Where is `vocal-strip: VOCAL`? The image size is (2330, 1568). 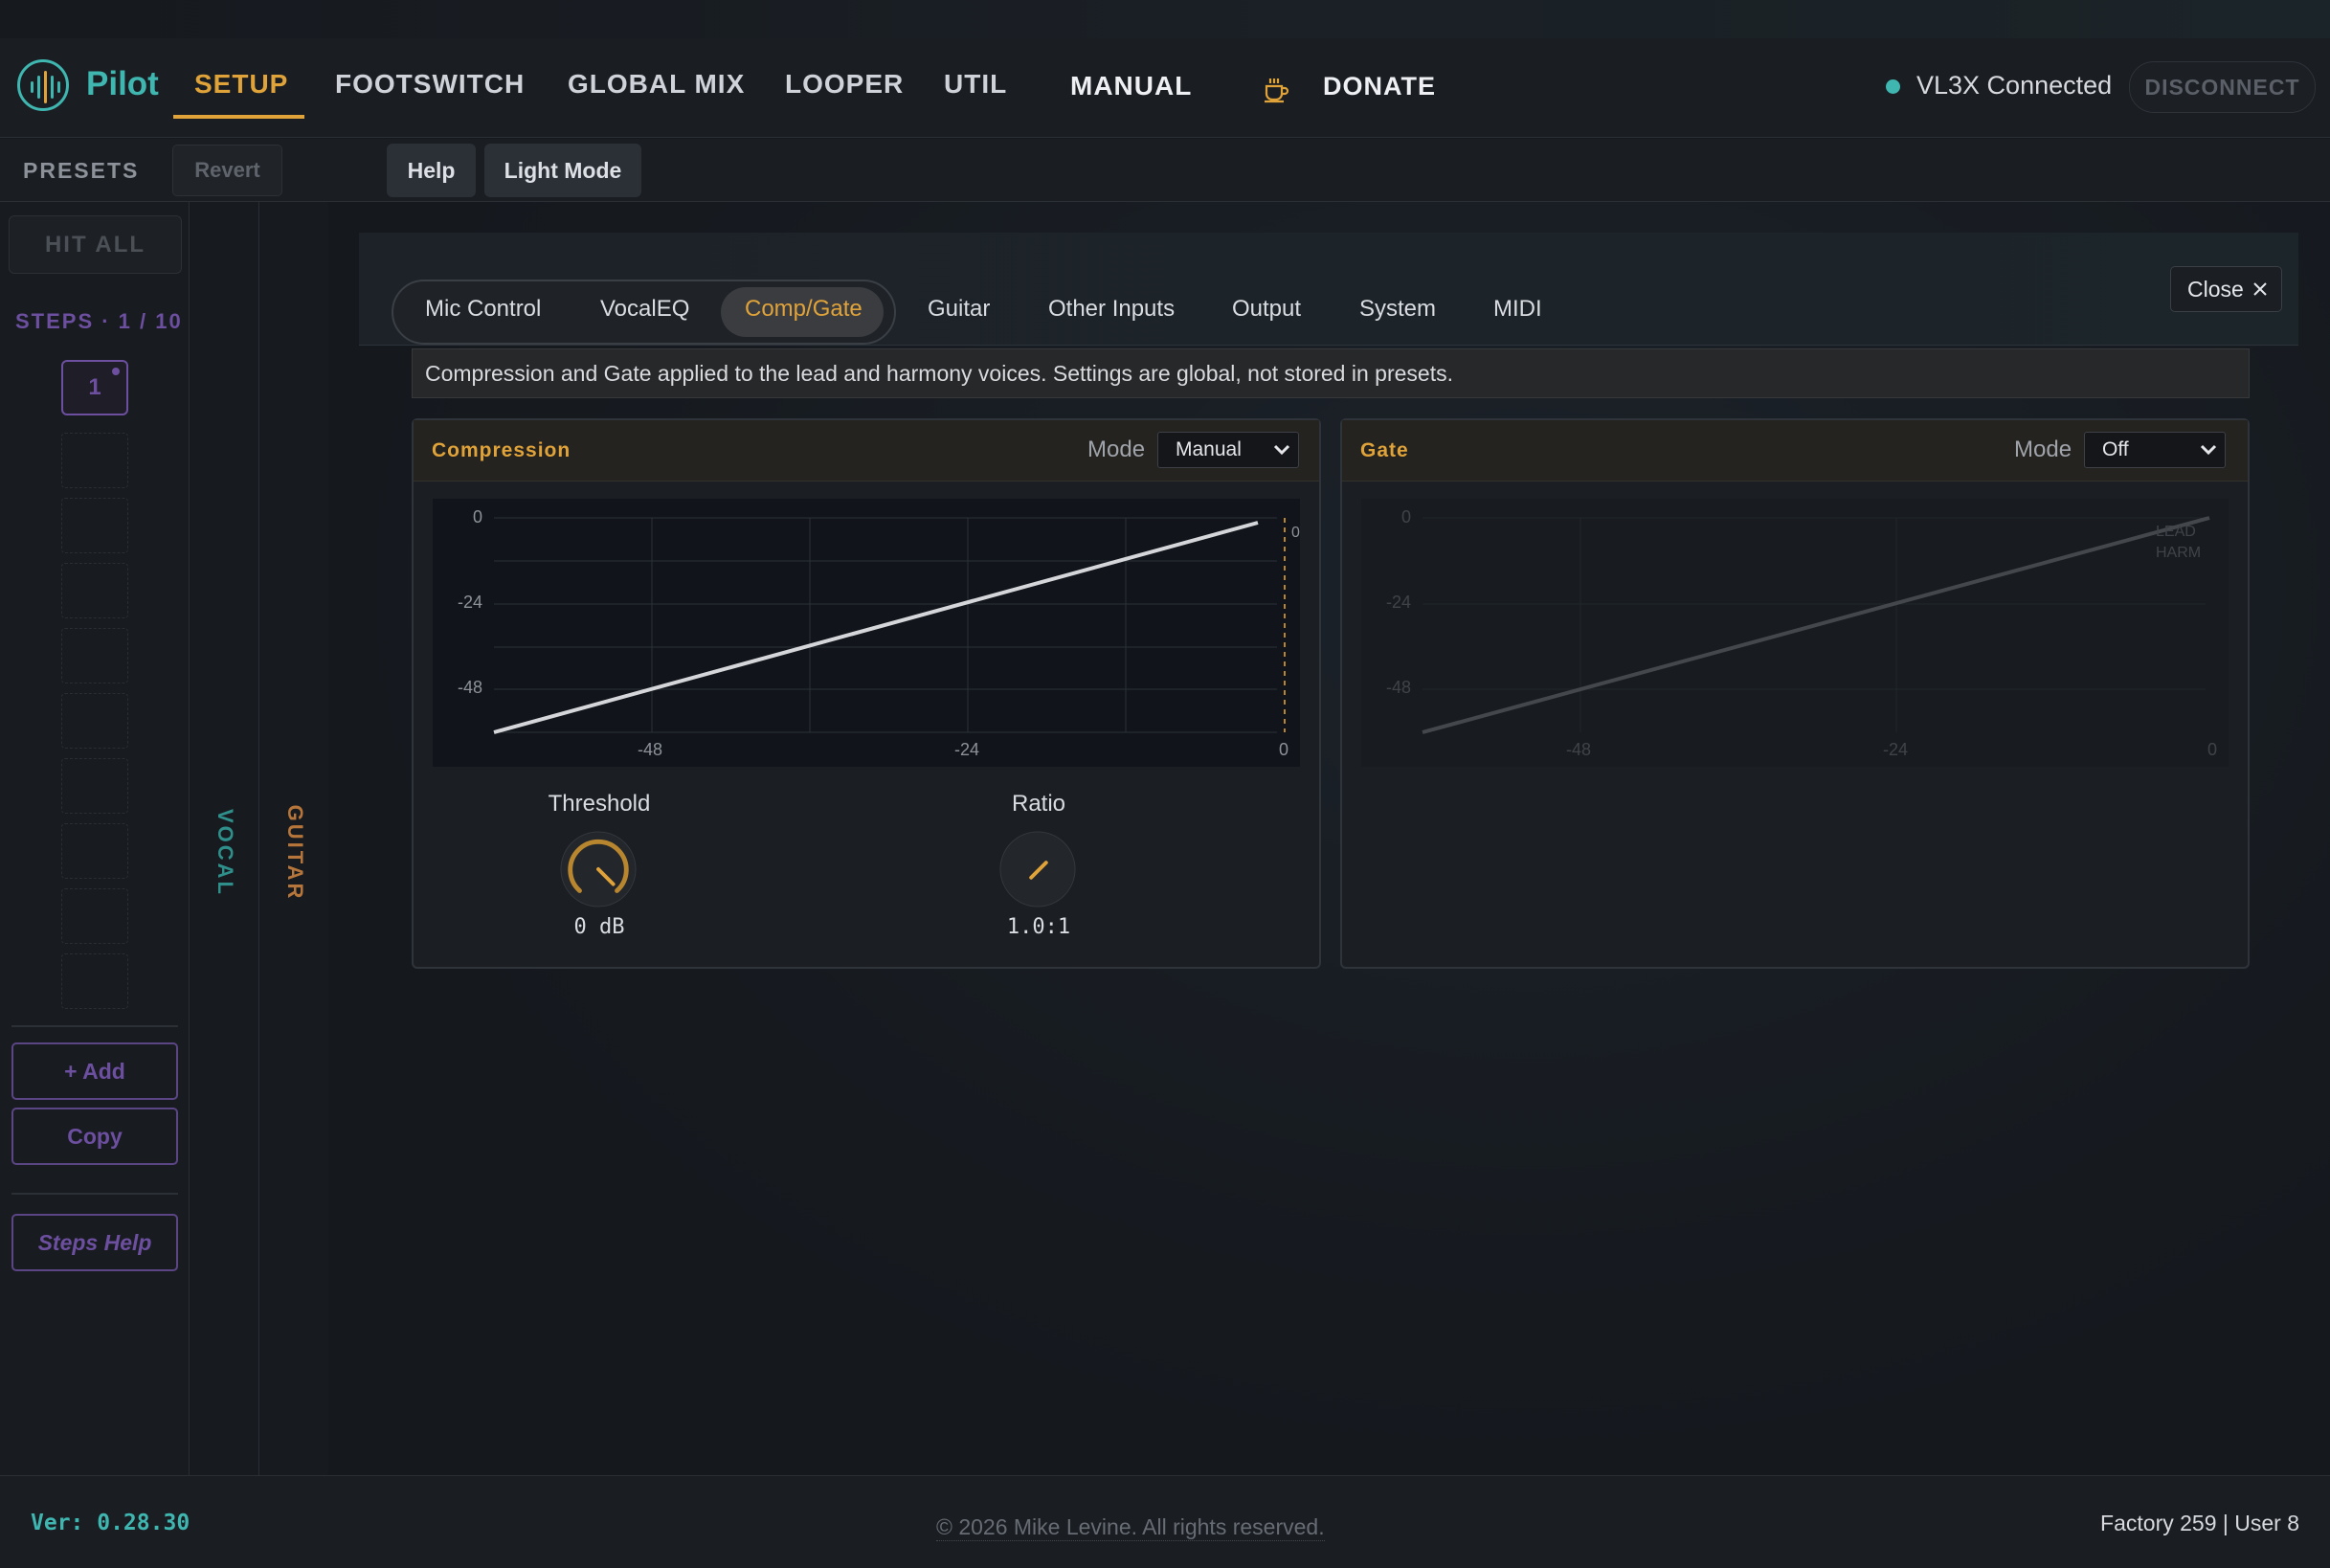 vocal-strip: VOCAL is located at coordinates (225, 839).